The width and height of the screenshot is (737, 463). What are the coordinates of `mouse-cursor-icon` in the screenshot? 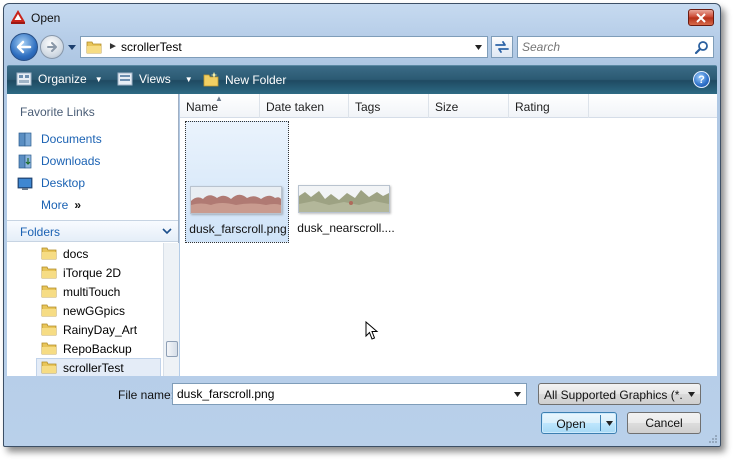 It's located at (372, 330).